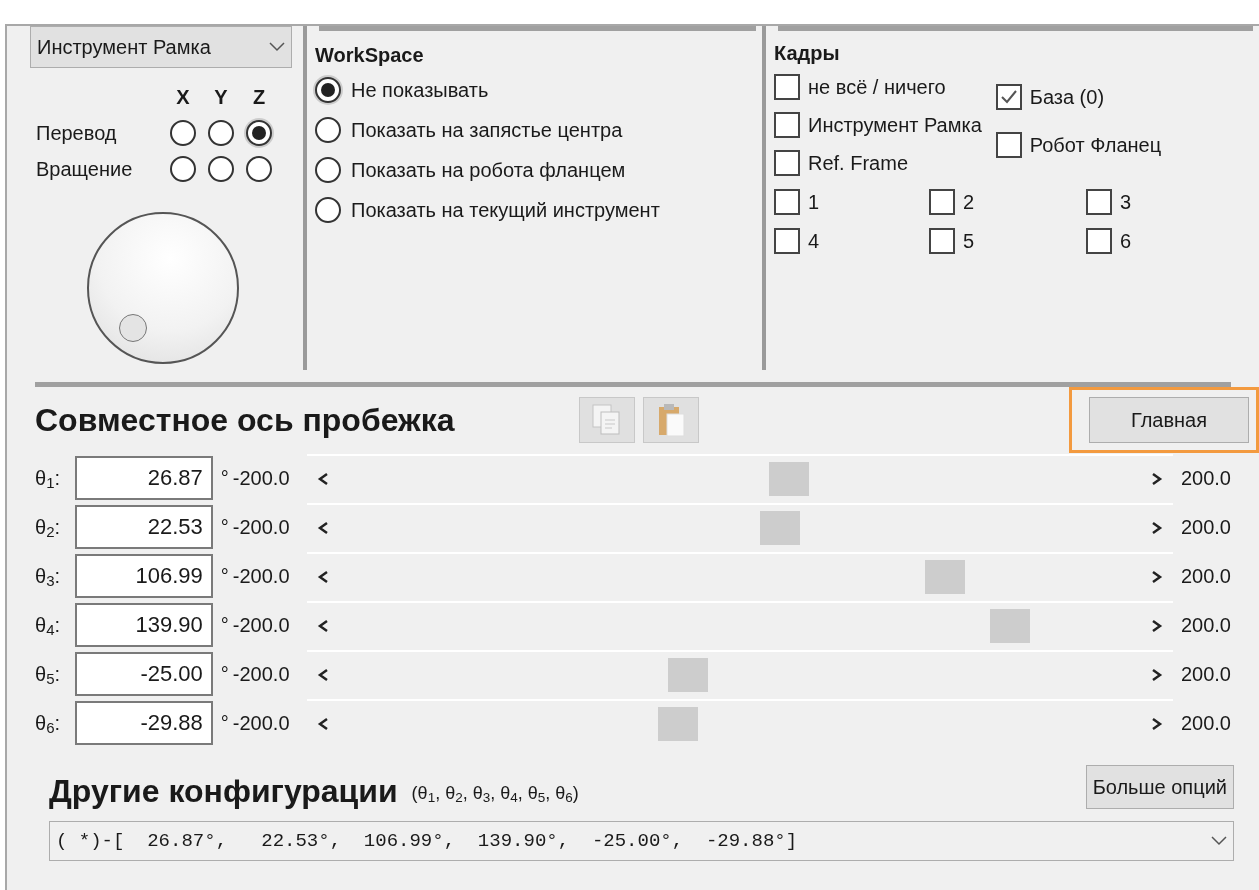  Describe the element at coordinates (1159, 787) in the screenshot. I see `more-options-button: Больше опций` at that location.